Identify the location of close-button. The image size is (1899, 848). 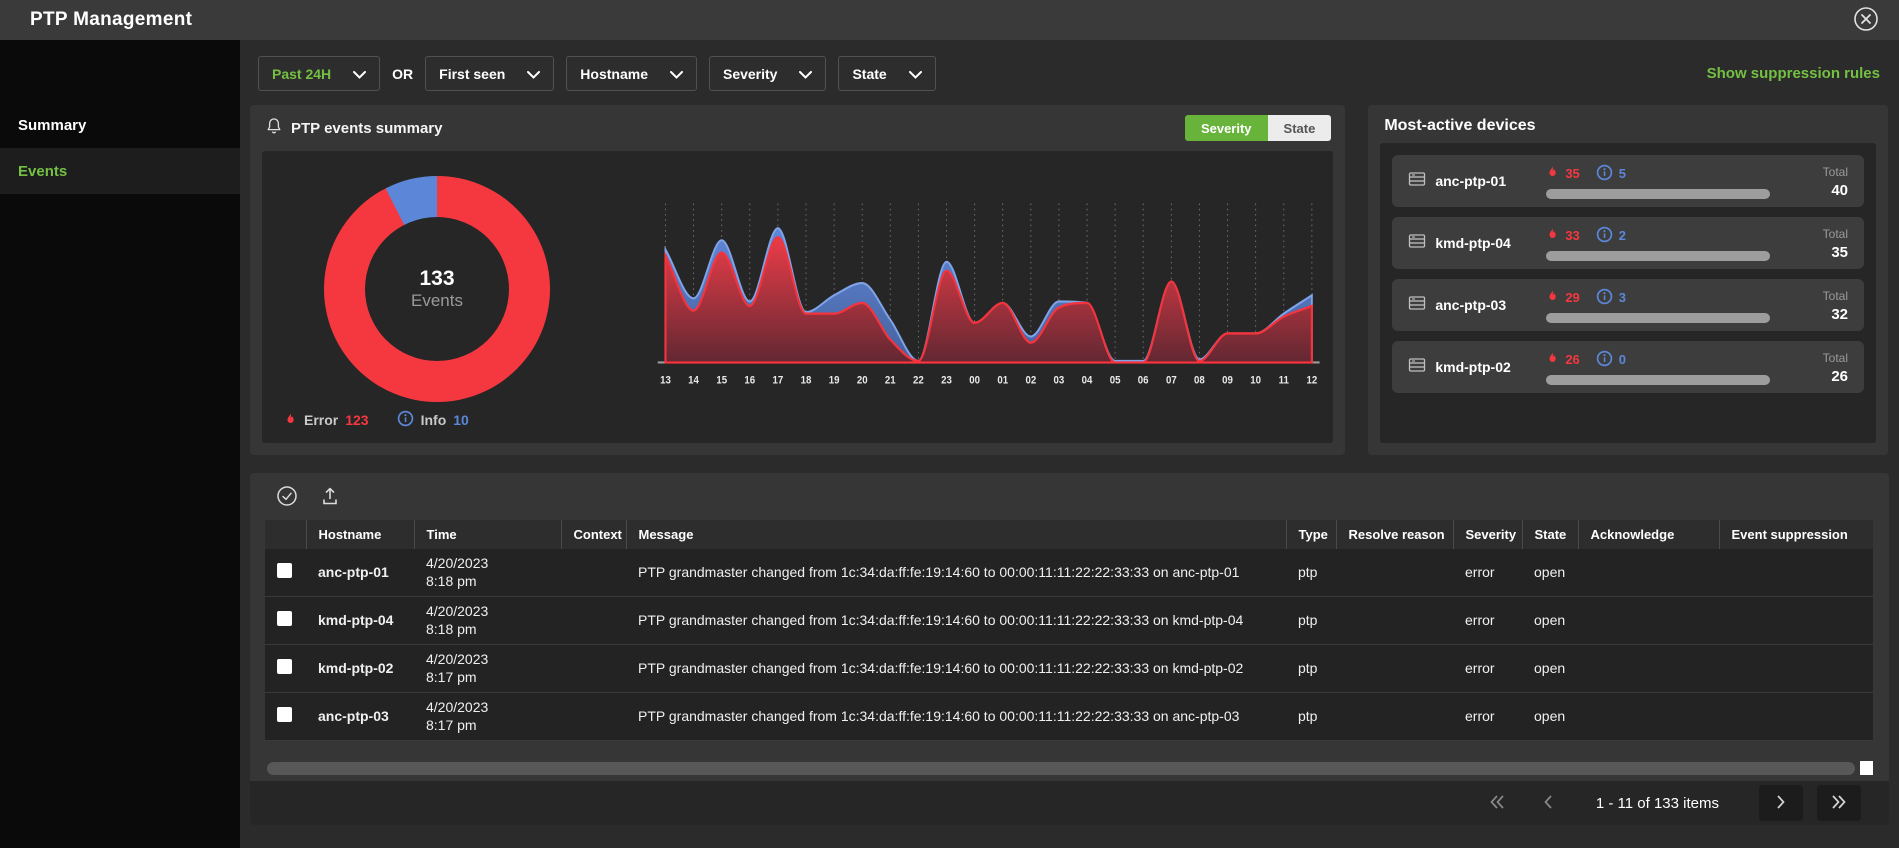
(1866, 20).